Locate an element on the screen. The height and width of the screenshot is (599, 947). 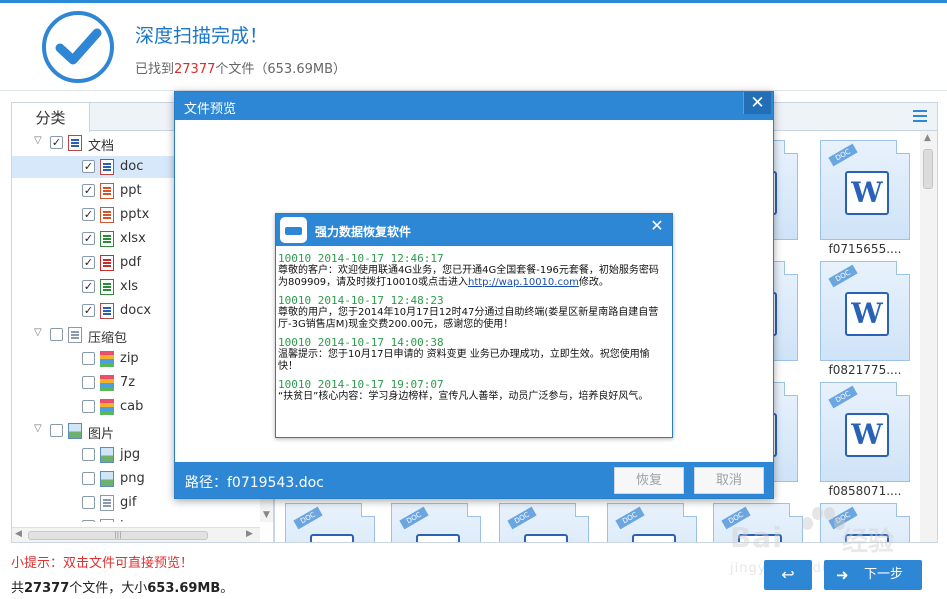
doc-file-icon is located at coordinates (107, 167).